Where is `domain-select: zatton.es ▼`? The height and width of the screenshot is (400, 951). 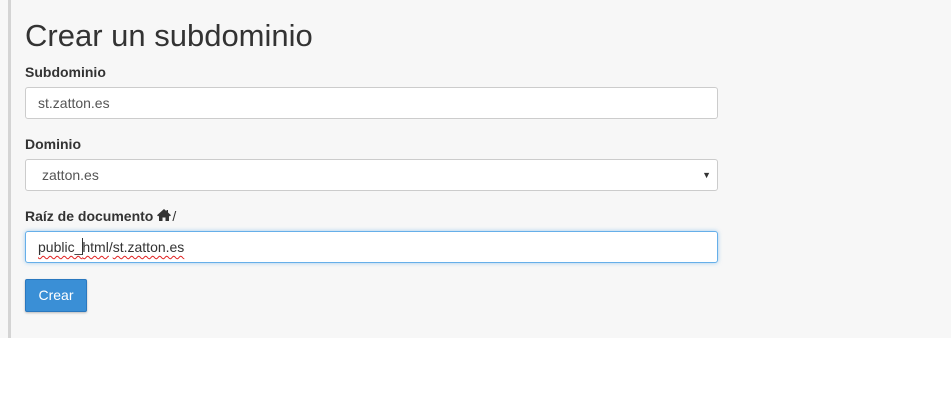
domain-select: zatton.es ▼ is located at coordinates (371, 175).